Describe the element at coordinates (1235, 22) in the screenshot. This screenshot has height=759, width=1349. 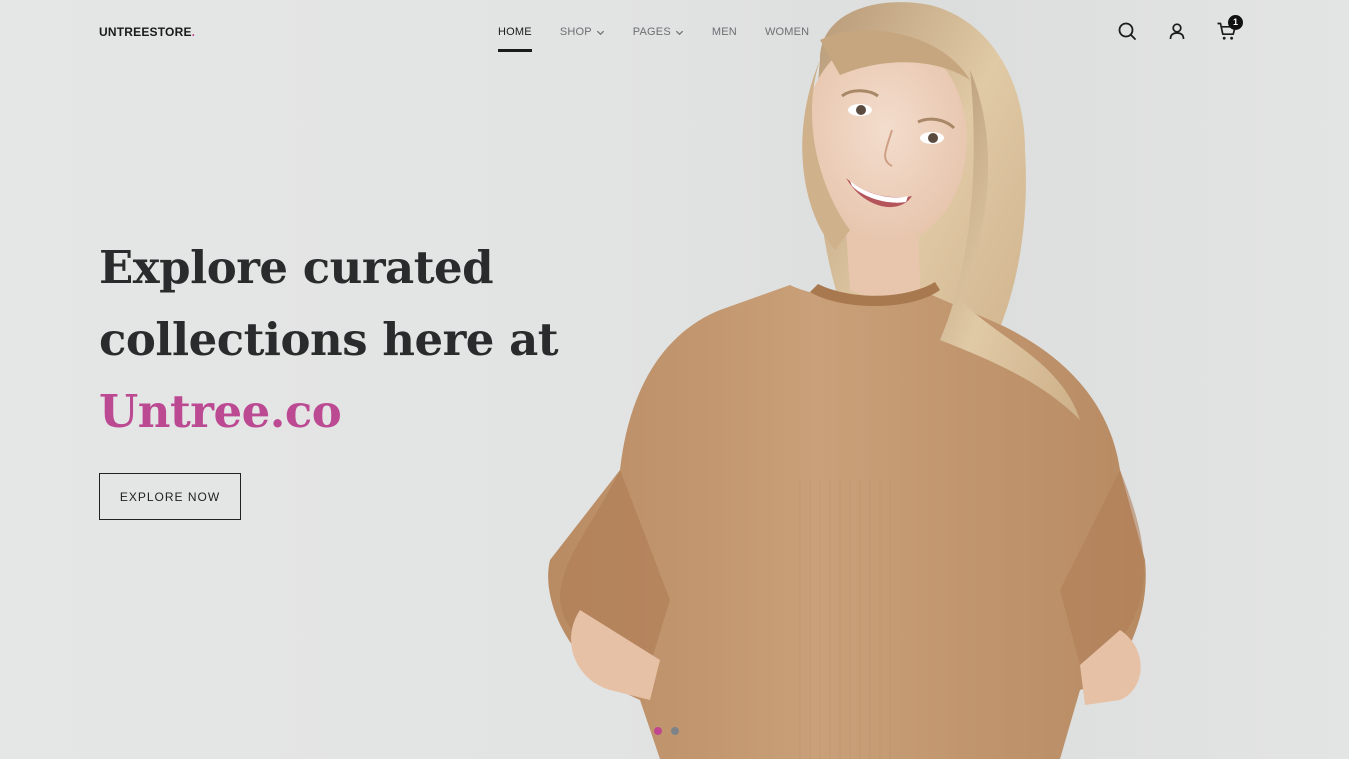
I see `cart-count-badge: 1` at that location.